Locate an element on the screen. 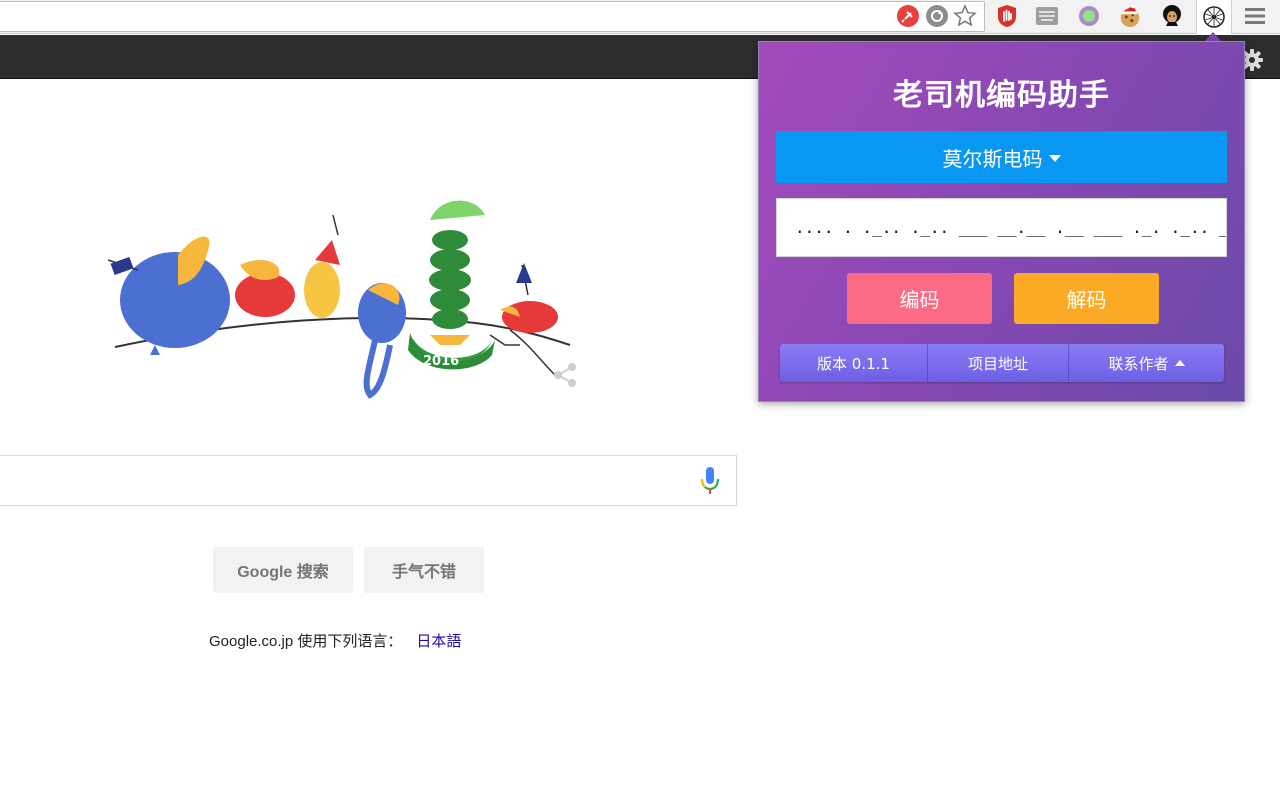  red-plug-extension-icon is located at coordinates (908, 16).